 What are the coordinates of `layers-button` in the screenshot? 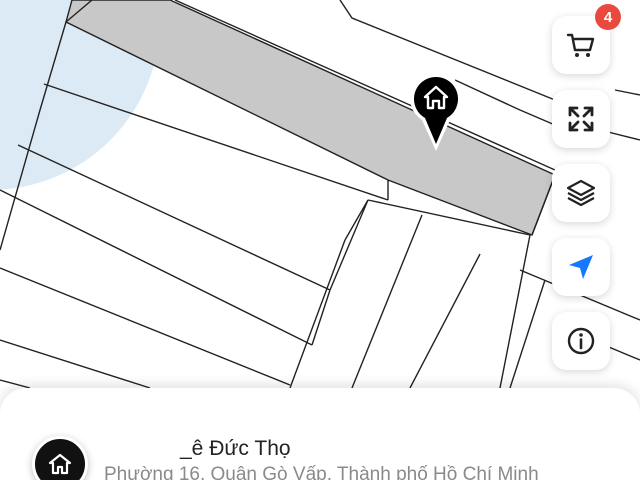 It's located at (581, 193).